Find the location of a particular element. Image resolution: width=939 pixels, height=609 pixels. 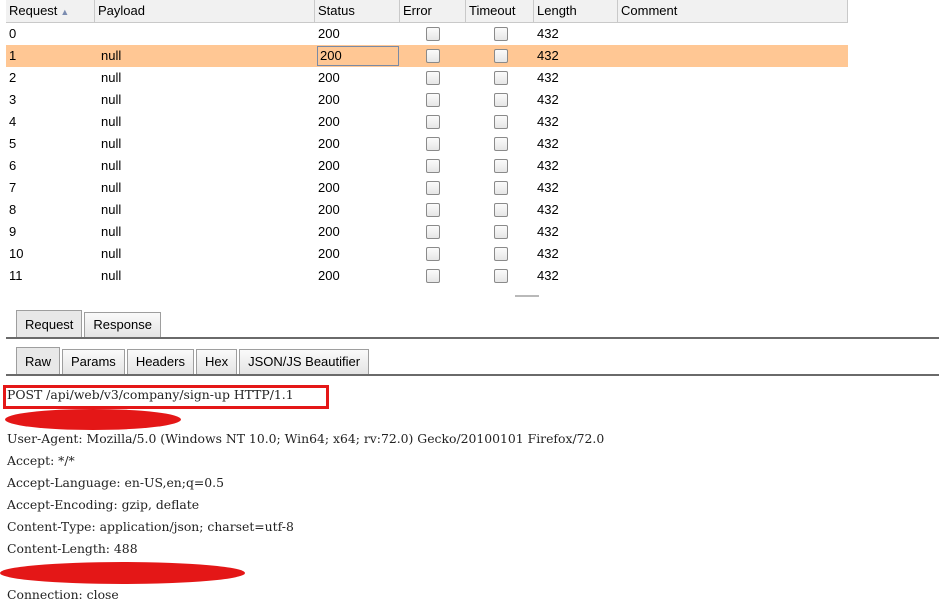

cell-request: 6 is located at coordinates (13, 165).